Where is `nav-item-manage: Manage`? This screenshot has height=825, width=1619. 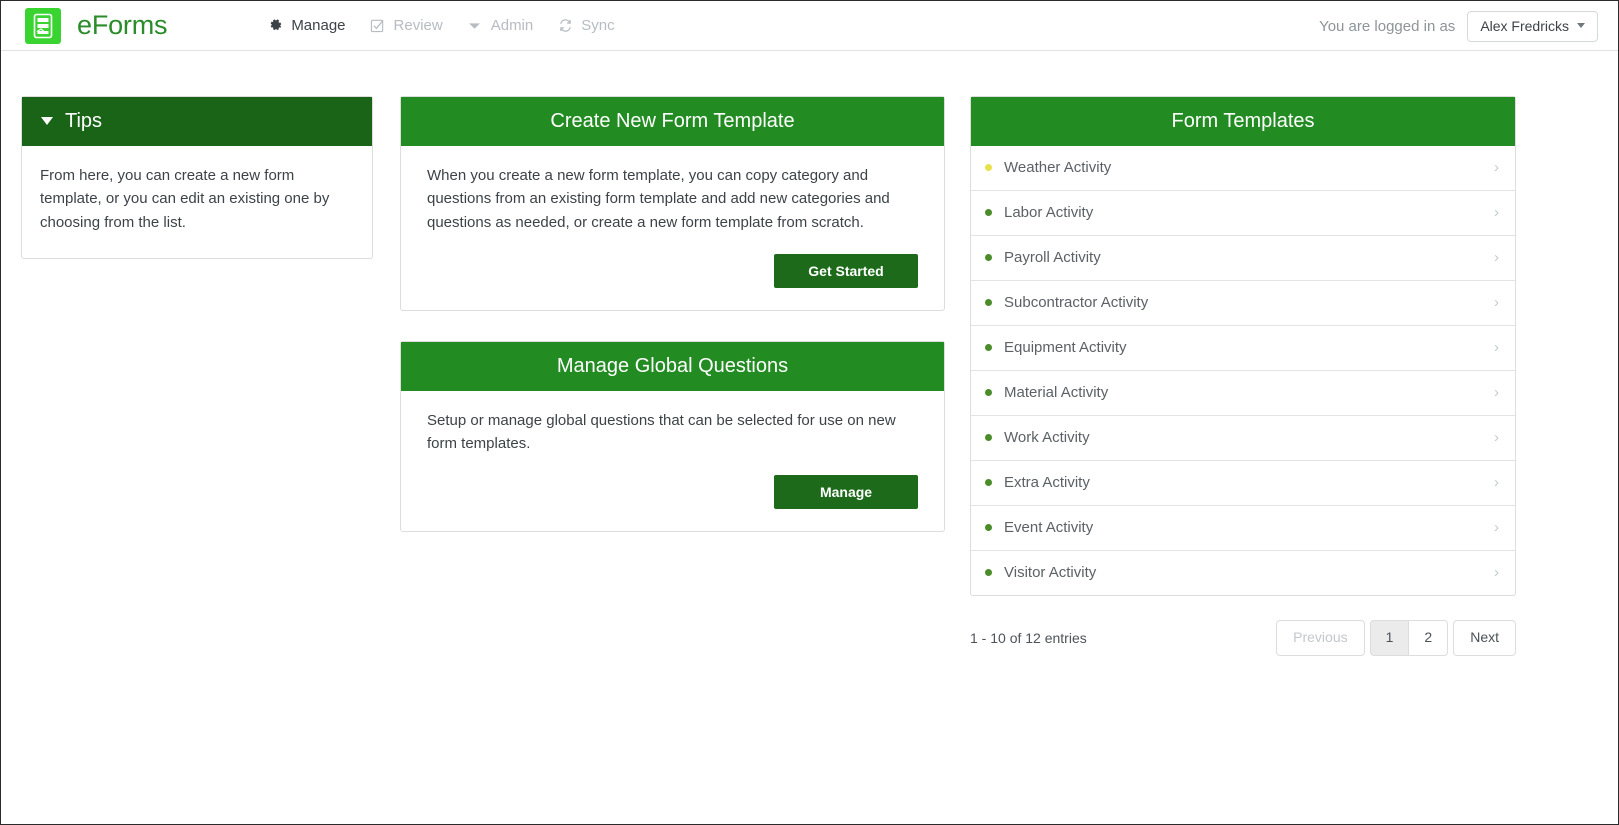
nav-item-manage: Manage is located at coordinates (306, 25).